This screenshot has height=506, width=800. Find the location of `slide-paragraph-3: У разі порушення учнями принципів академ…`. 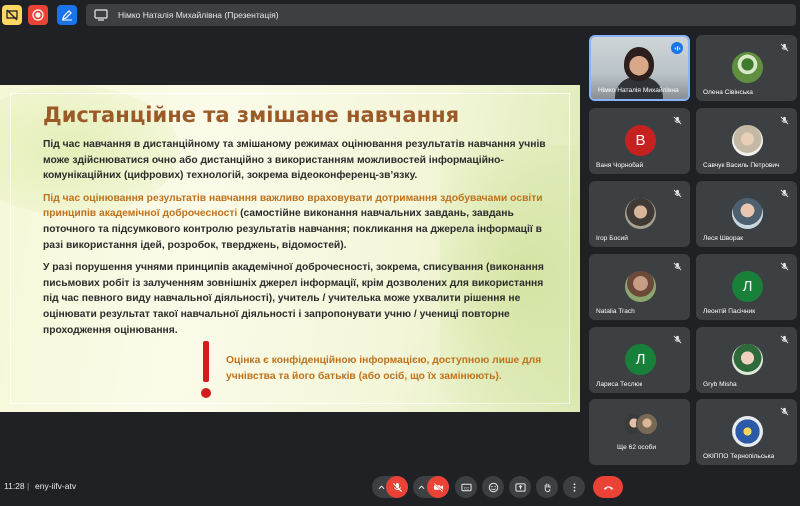

slide-paragraph-3: У разі порушення учнями принципів академ… is located at coordinates (293, 299).